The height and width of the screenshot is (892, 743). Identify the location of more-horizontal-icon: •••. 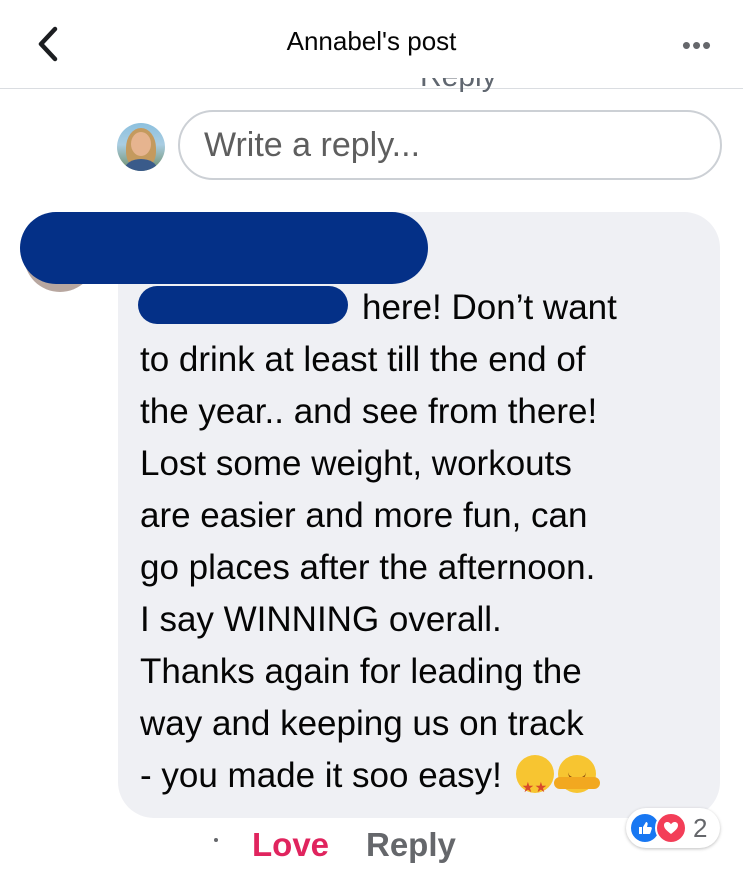
(697, 44).